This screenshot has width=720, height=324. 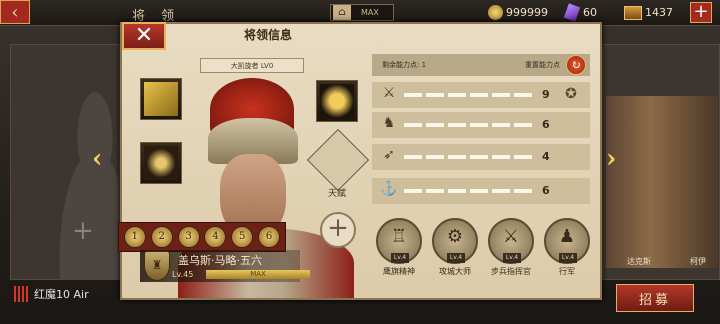 What do you see at coordinates (389, 155) in the screenshot?
I see `bow-icon: ➶` at bounding box center [389, 155].